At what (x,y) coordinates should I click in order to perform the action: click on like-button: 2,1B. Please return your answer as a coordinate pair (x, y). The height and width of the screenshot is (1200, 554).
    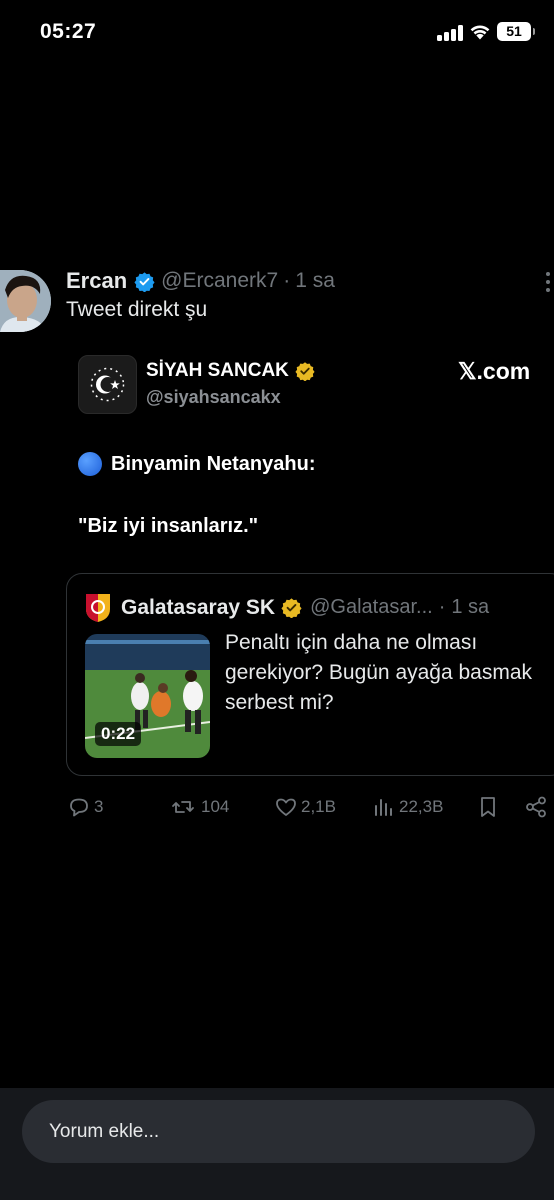
    Looking at the image, I should click on (305, 807).